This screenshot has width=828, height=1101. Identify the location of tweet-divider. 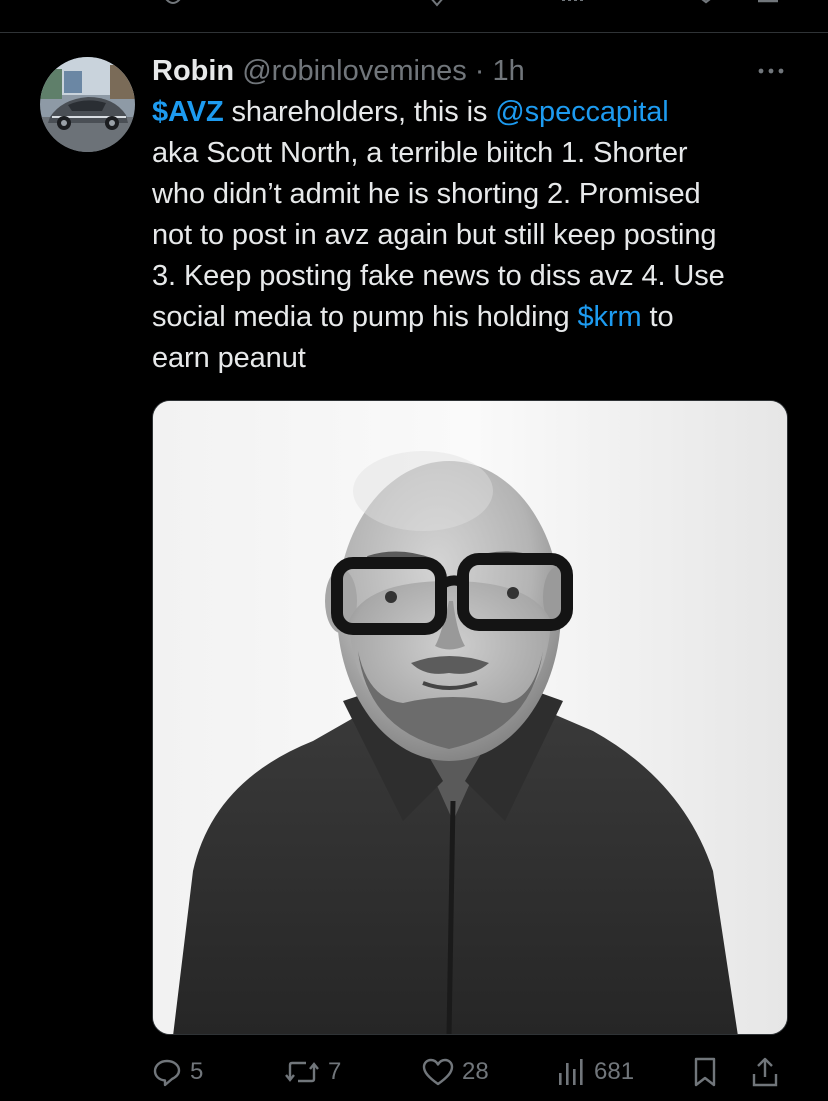
(414, 32).